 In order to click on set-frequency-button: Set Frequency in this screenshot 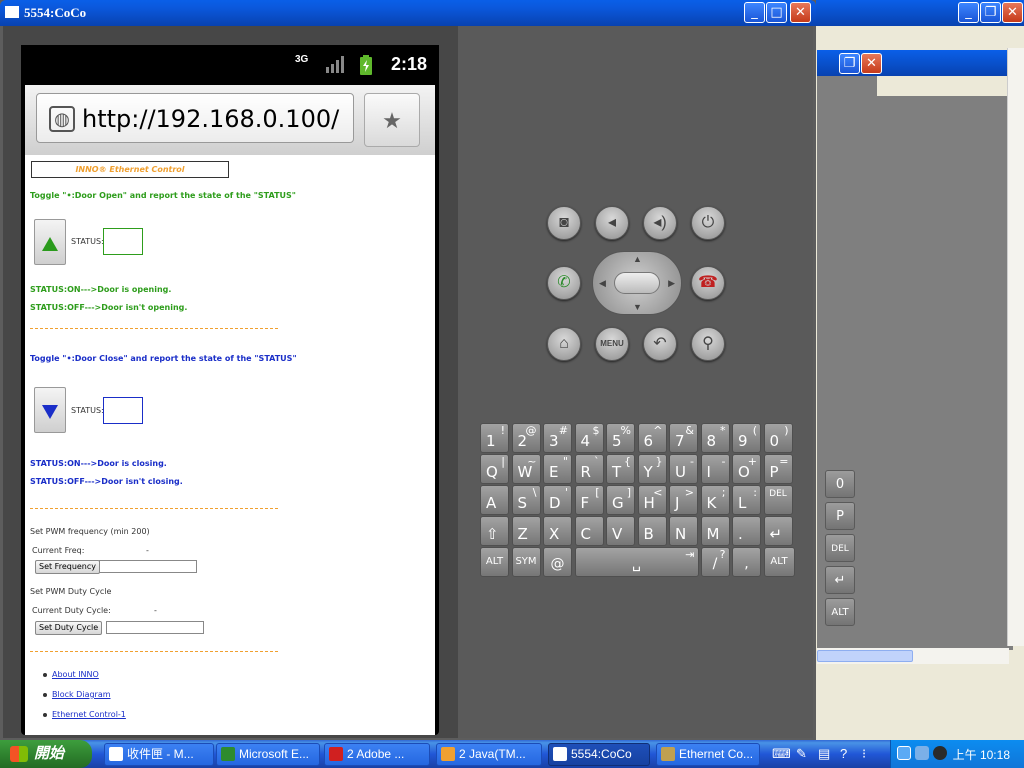, I will do `click(68, 567)`.